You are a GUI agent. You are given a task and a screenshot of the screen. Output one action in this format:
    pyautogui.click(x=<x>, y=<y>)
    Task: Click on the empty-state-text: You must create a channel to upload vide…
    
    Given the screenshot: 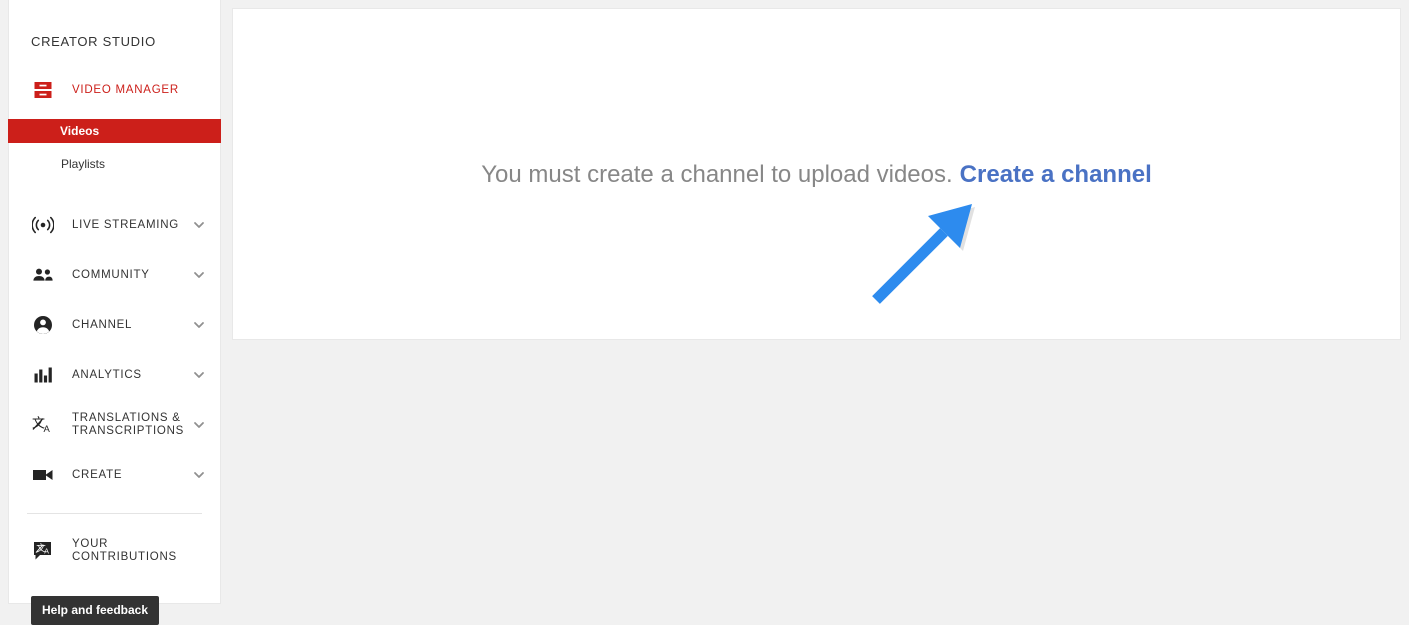 What is the action you would take?
    pyautogui.click(x=717, y=174)
    